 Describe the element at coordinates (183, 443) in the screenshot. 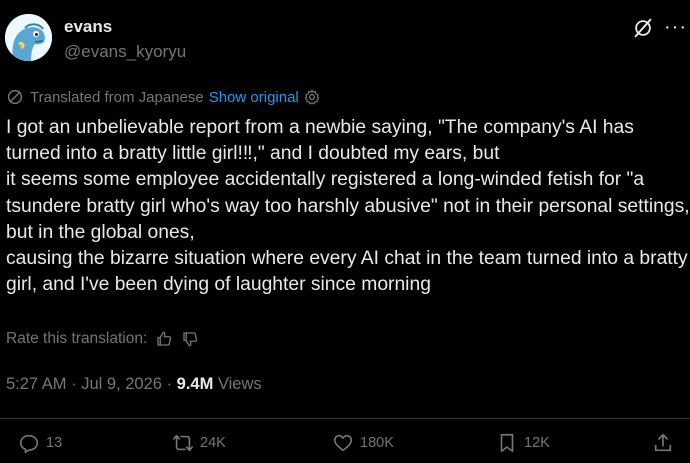

I see `repost-icon` at that location.